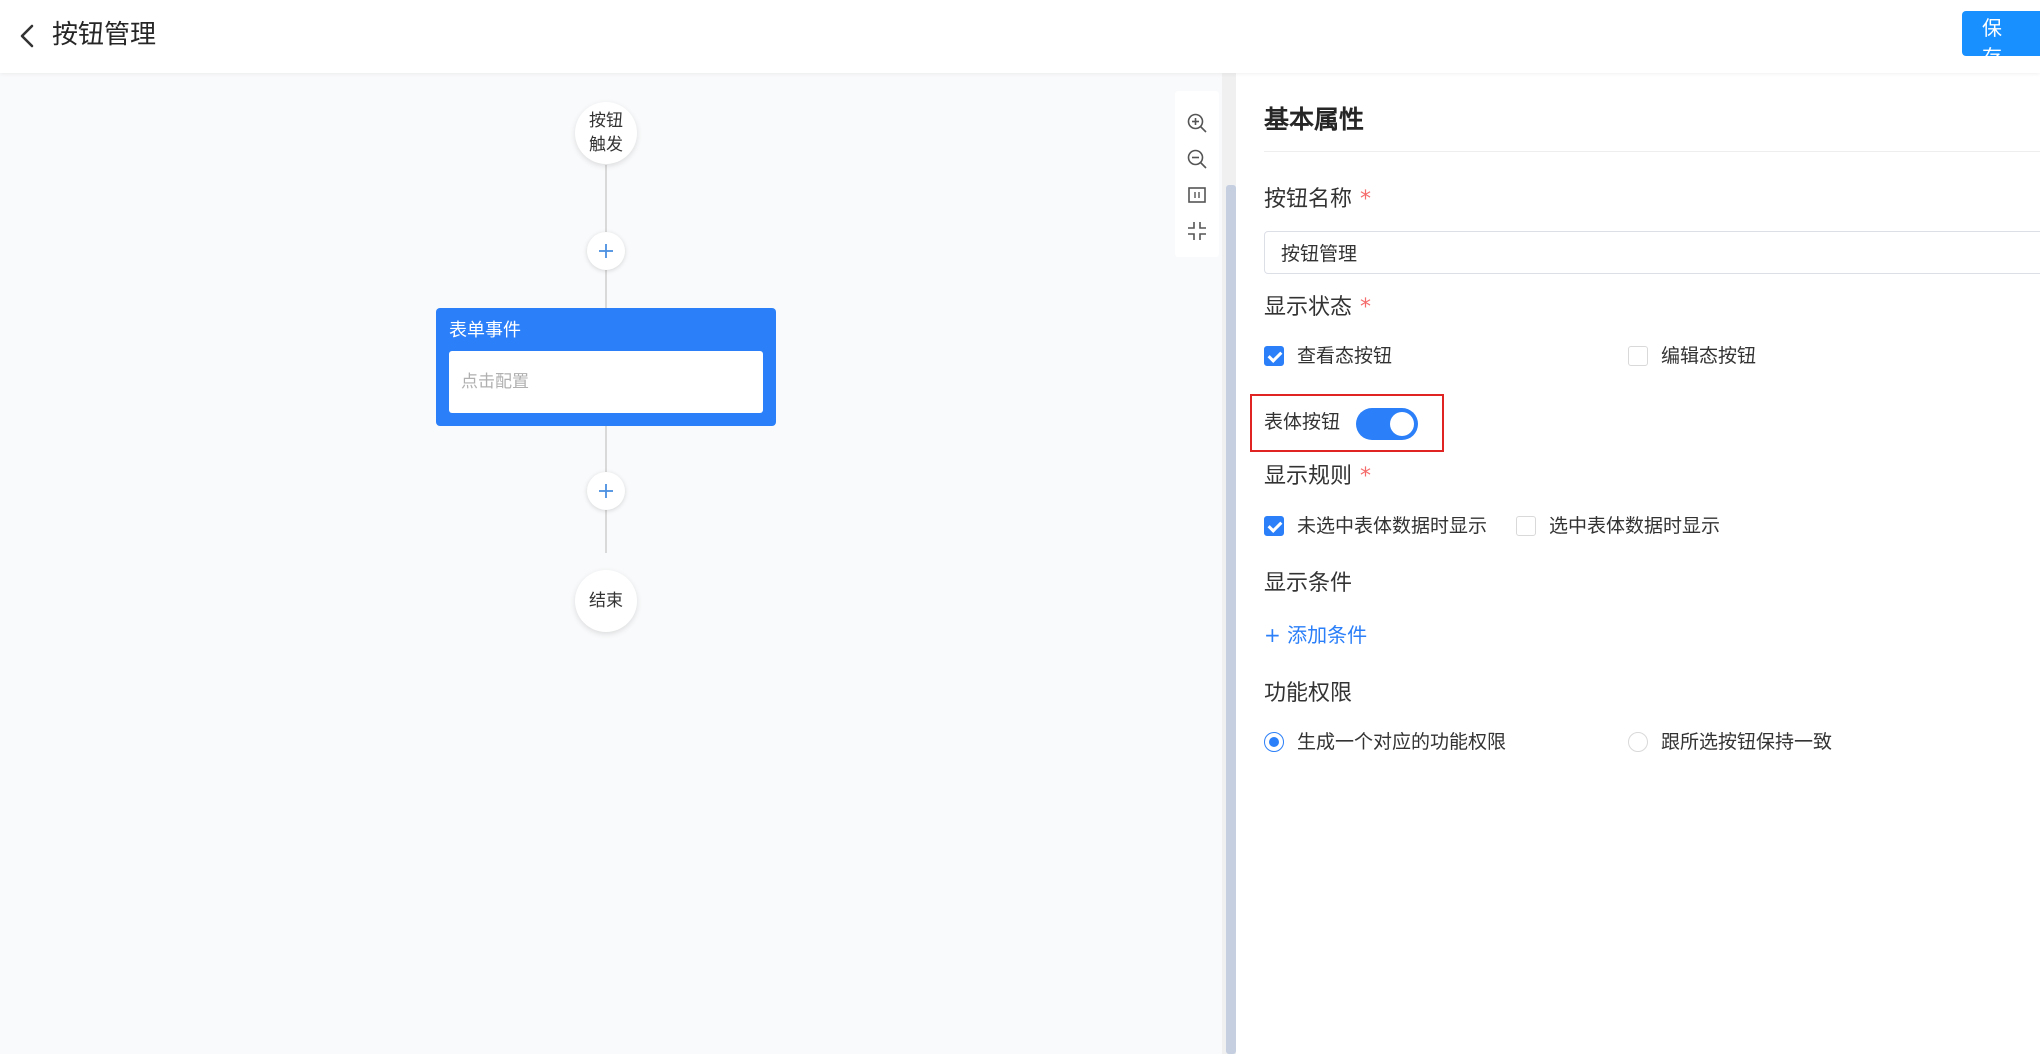  I want to click on chevron-left-icon, so click(27, 36).